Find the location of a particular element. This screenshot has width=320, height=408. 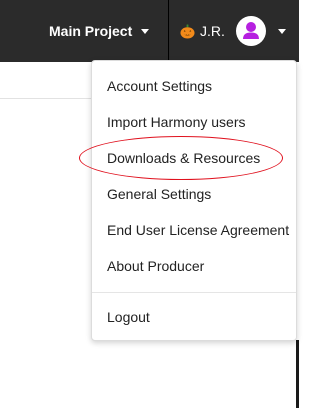

menu-item-eula: End User License Agreement is located at coordinates (194, 230).